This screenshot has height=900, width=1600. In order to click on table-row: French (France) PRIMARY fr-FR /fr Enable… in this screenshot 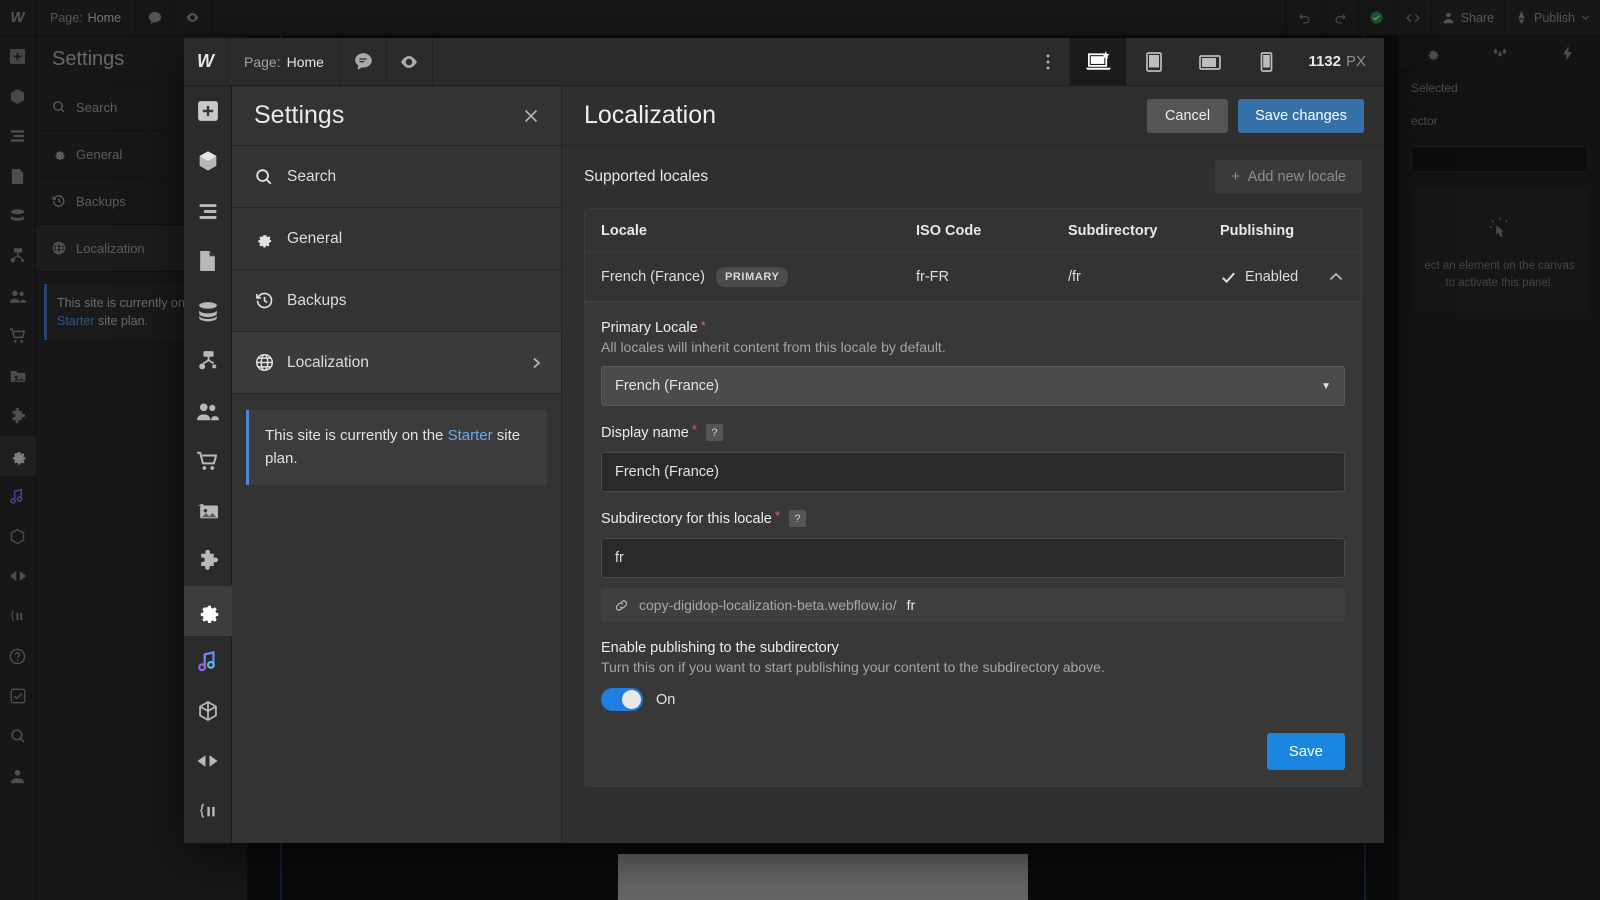, I will do `click(973, 277)`.